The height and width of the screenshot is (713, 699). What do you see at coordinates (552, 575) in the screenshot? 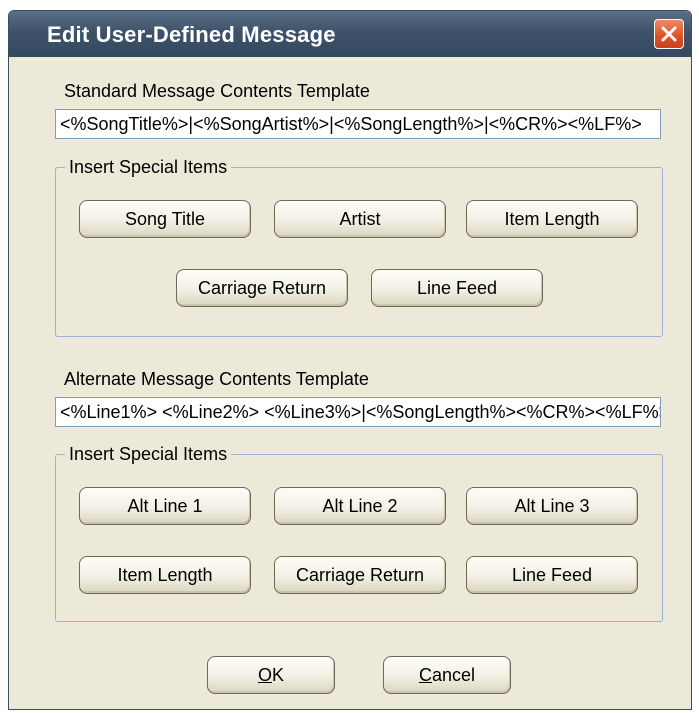
I see `alt-line-feed-button: Line Feed` at bounding box center [552, 575].